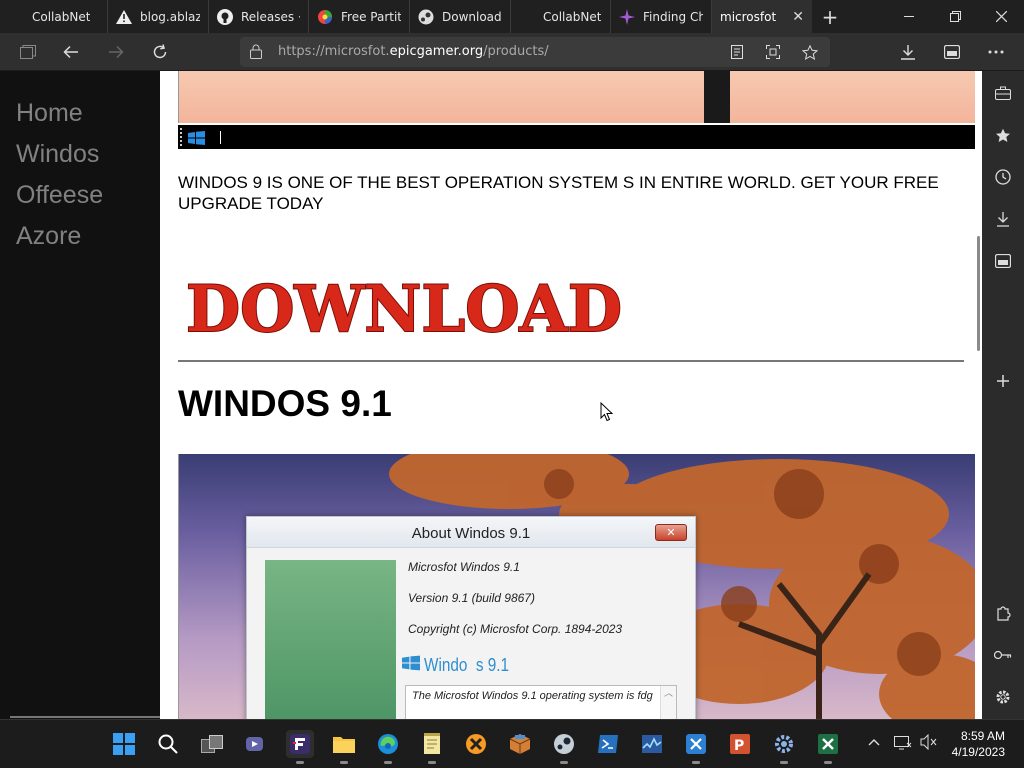  What do you see at coordinates (225, 16) in the screenshot?
I see `github-icon` at bounding box center [225, 16].